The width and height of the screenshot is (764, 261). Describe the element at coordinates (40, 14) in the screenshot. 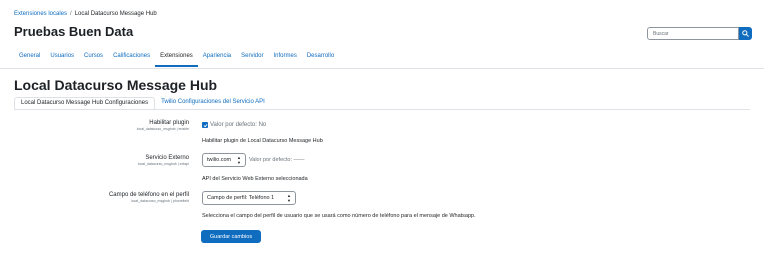

I see `breadcrumb-link-local-extensions: Extensiones locales` at that location.